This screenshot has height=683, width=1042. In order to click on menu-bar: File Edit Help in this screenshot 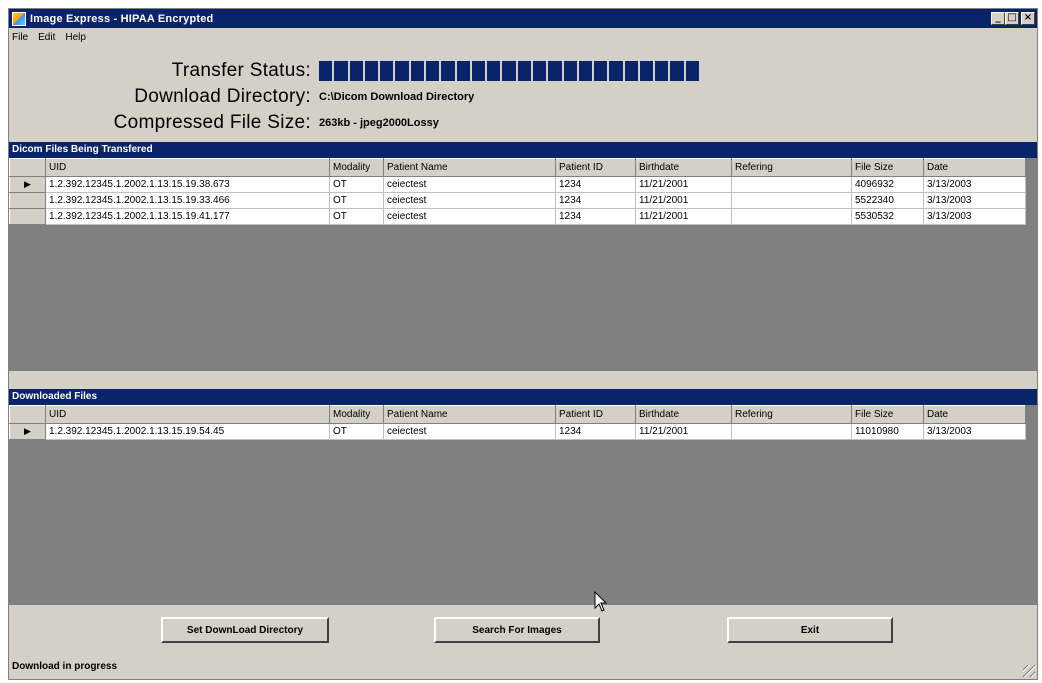, I will do `click(523, 37)`.